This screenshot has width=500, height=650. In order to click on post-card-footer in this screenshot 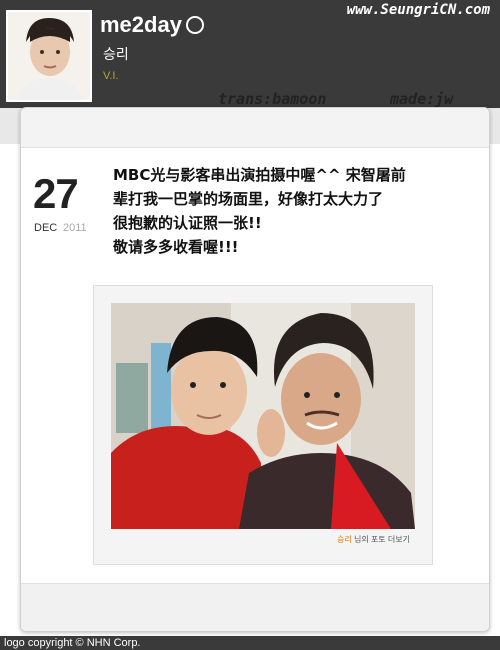, I will do `click(255, 607)`.